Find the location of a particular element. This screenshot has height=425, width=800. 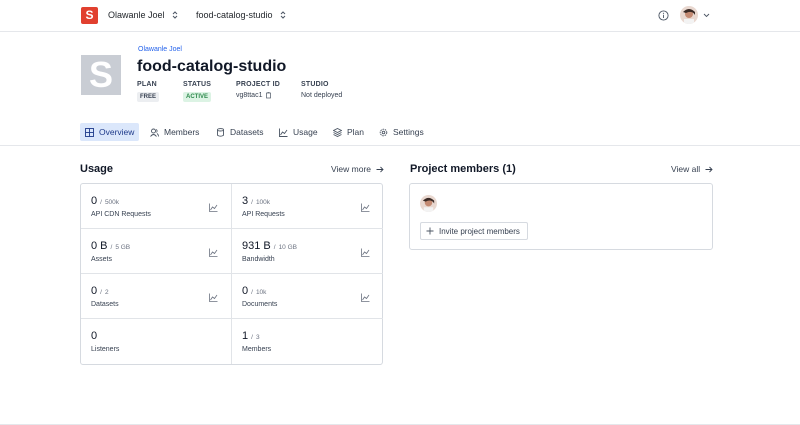

database-icon is located at coordinates (220, 132).